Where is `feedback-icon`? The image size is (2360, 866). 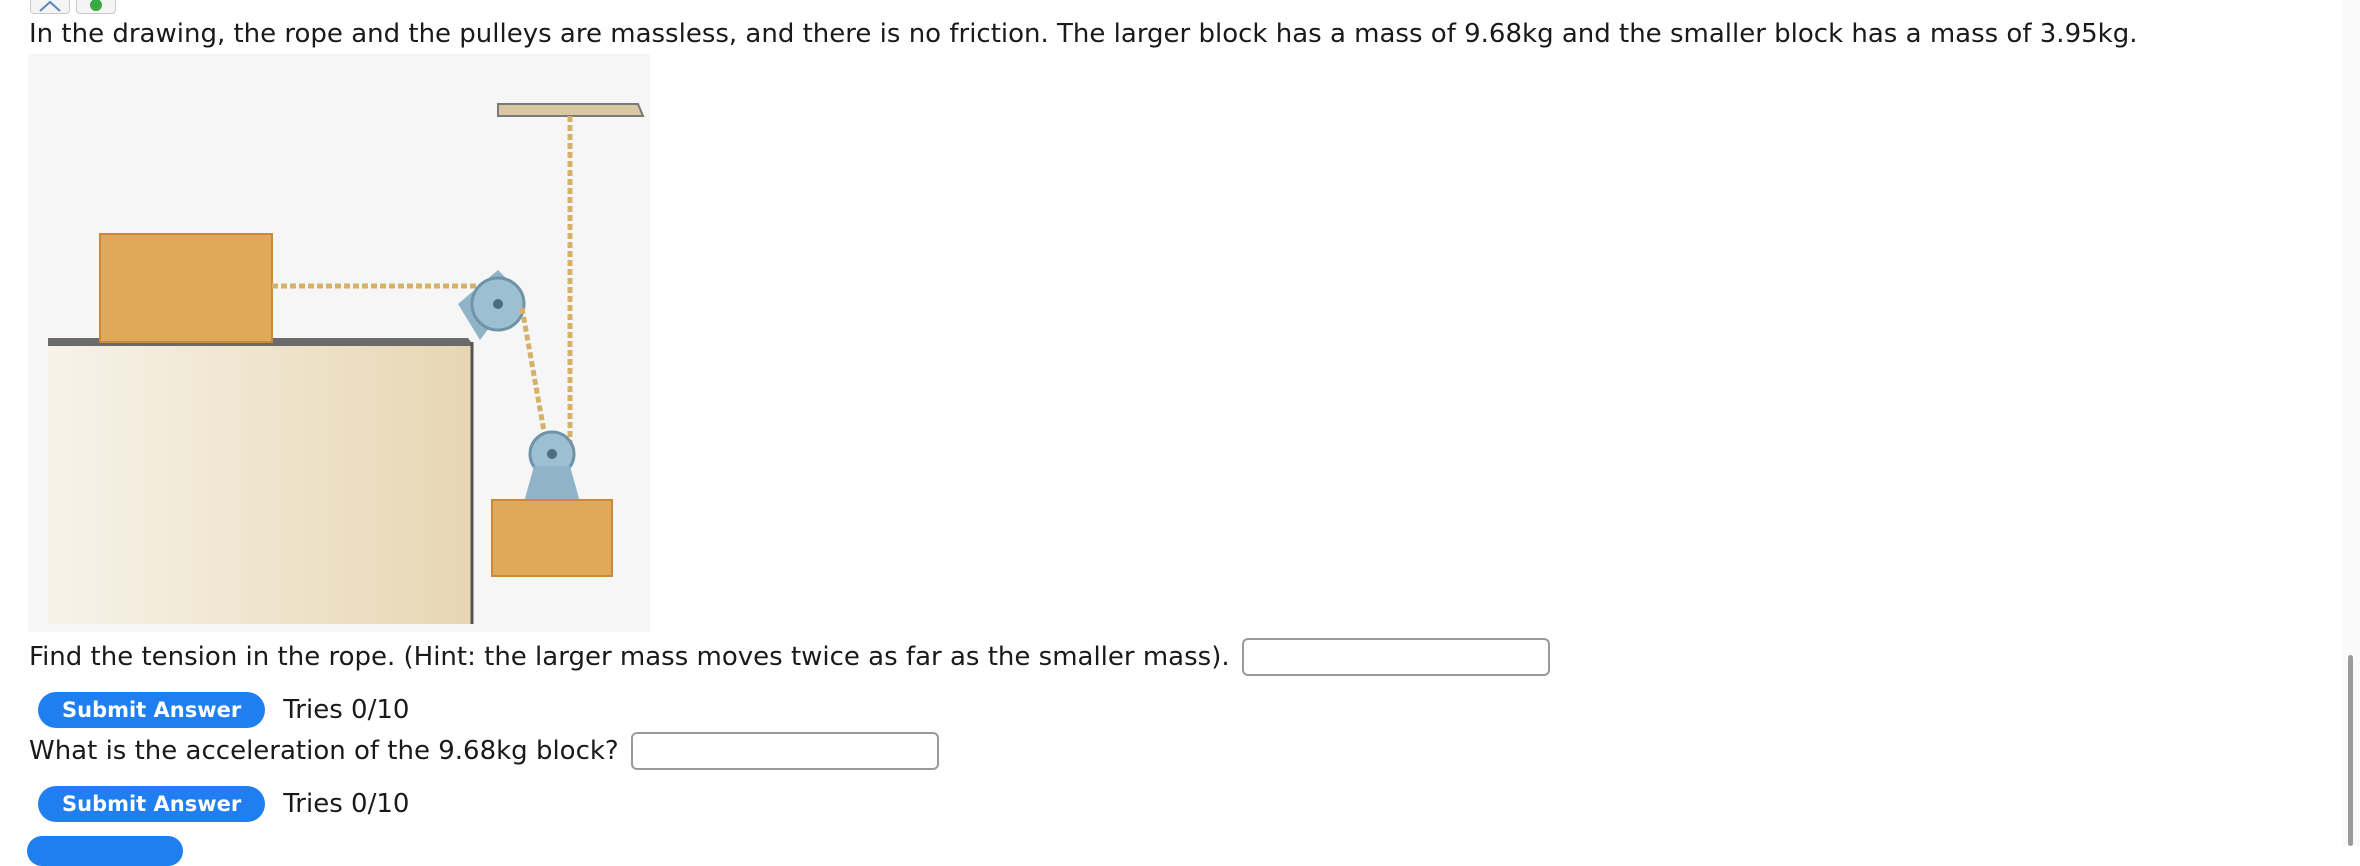
feedback-icon is located at coordinates (50, 7).